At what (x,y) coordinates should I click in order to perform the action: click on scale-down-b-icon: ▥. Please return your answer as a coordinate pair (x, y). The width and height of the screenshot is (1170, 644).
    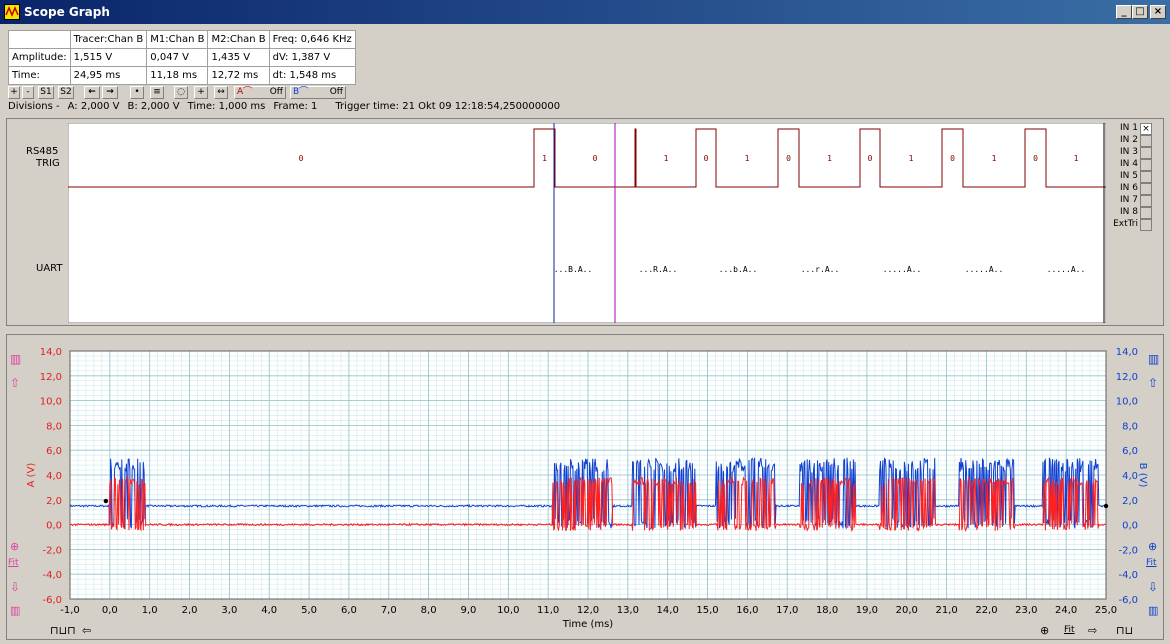
    Looking at the image, I should click on (1153, 610).